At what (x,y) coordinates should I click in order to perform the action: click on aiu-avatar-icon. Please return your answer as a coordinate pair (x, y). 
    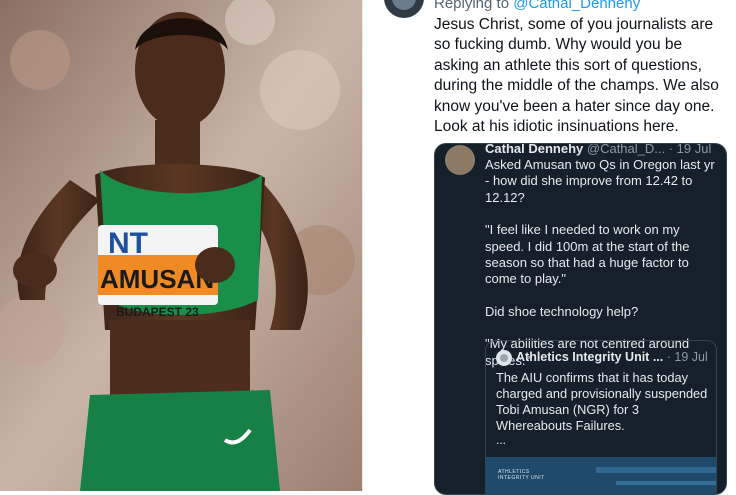
    Looking at the image, I should click on (504, 358).